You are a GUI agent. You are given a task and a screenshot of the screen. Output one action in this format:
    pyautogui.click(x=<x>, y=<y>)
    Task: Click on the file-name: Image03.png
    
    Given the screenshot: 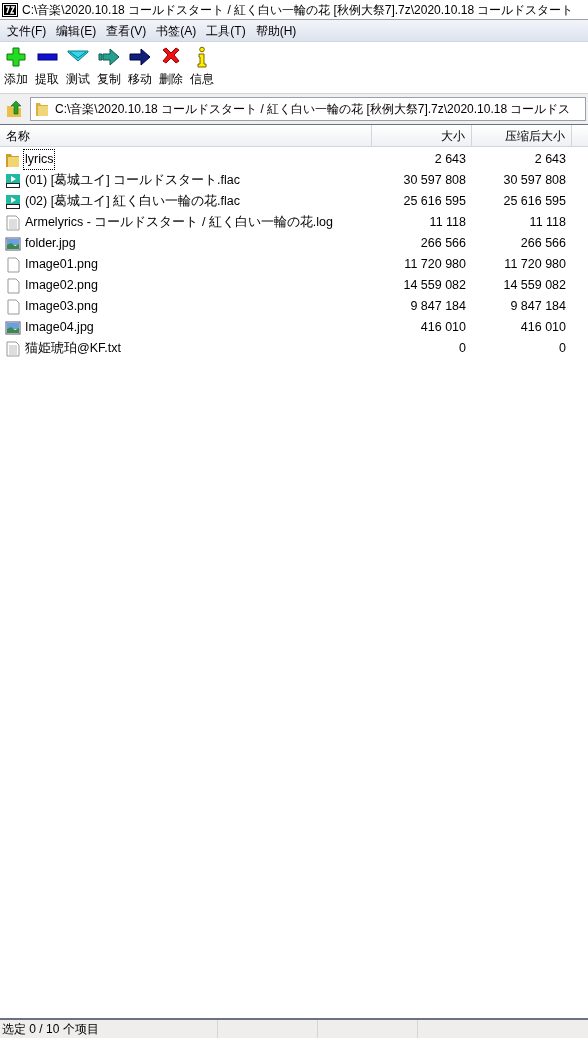 What is the action you would take?
    pyautogui.click(x=61, y=306)
    